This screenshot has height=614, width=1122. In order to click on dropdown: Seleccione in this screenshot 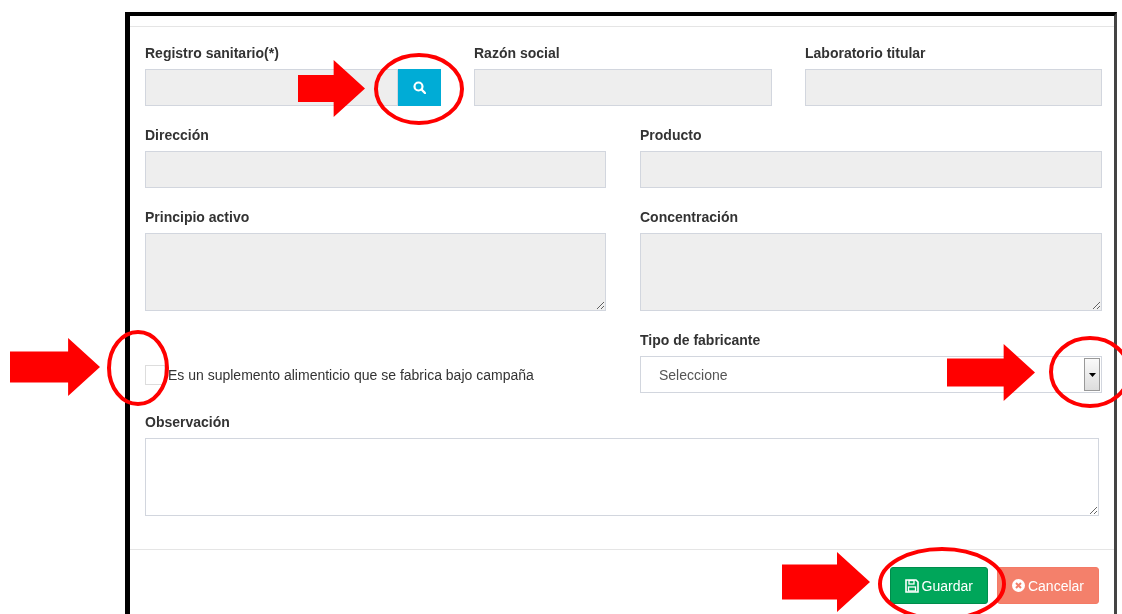, I will do `click(871, 374)`.